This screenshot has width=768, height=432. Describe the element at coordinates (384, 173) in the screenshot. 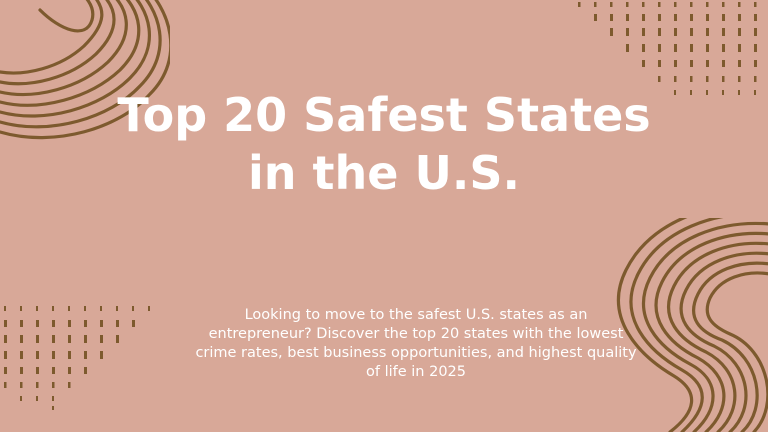

I see `slide-title-line-2: in the U.S.` at that location.